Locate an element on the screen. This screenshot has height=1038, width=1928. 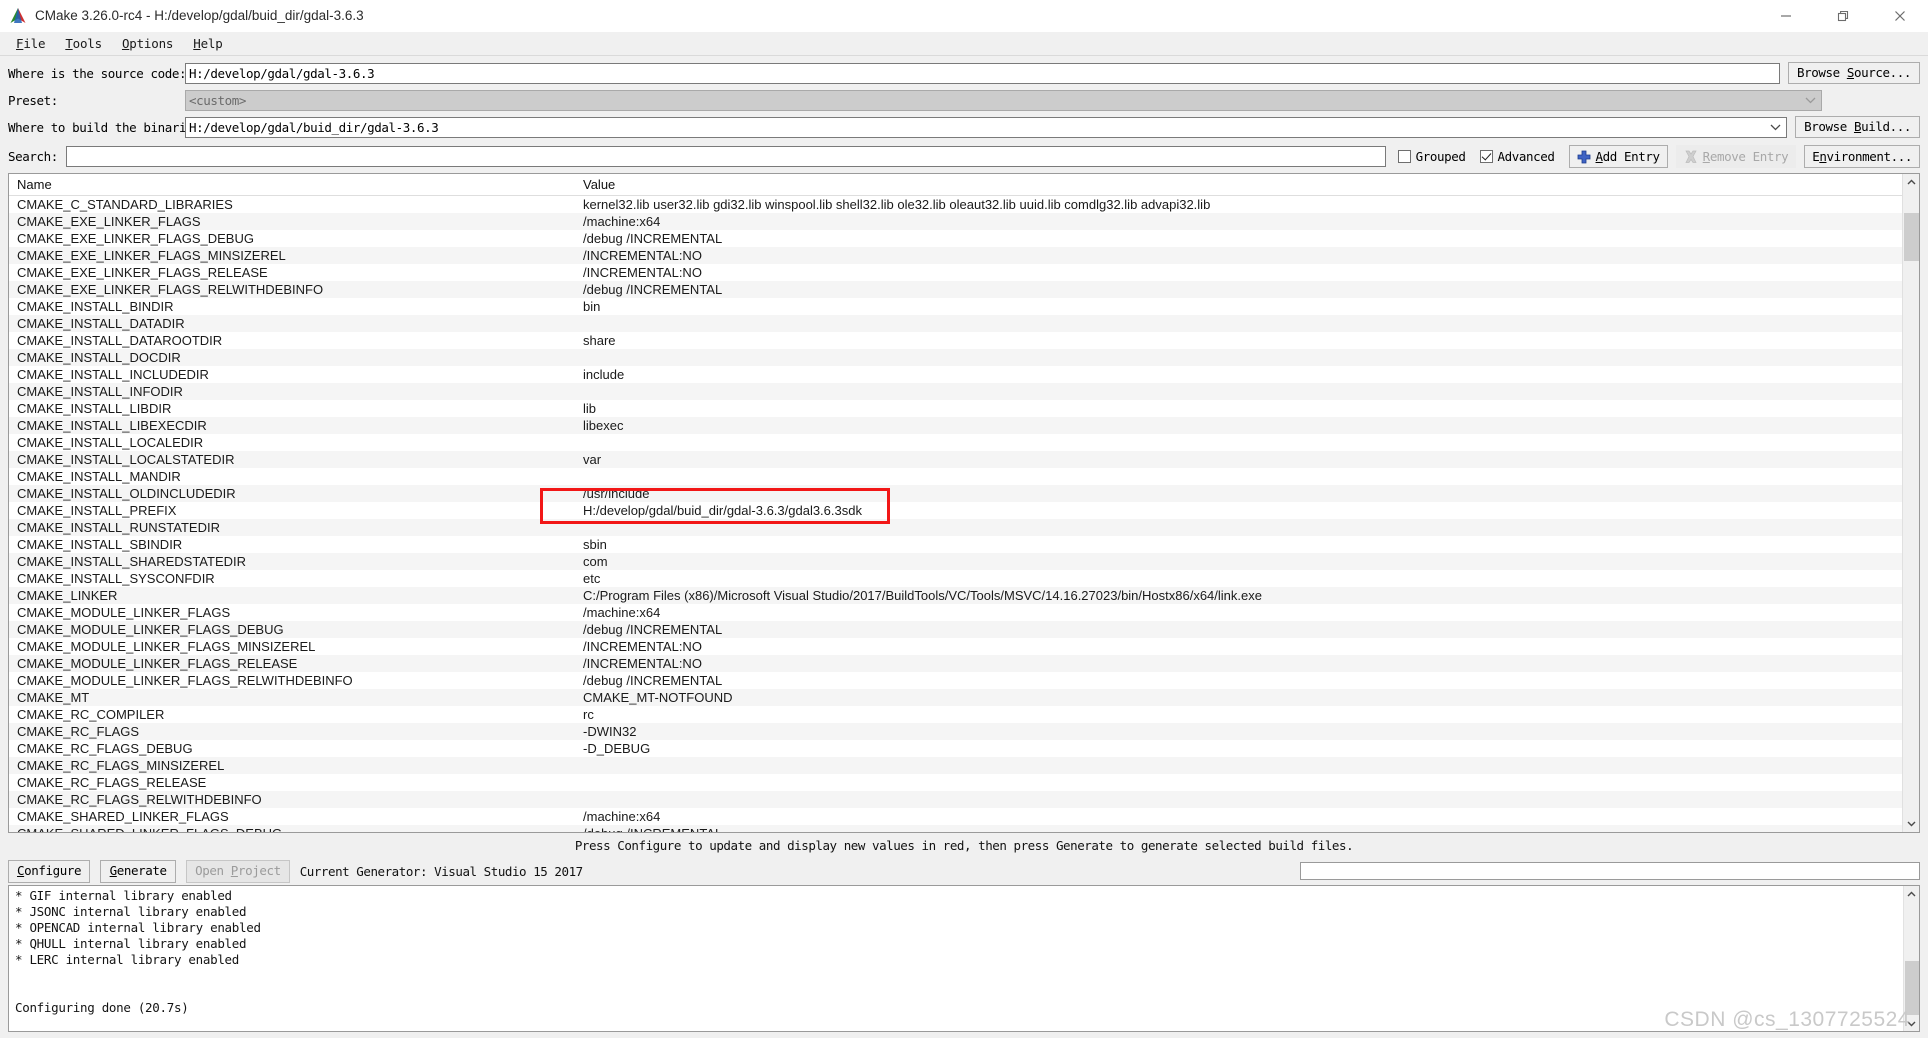
build-combo: H:/develop/gdal/buid_dir/gdal-3.6.3 is located at coordinates (986, 127).